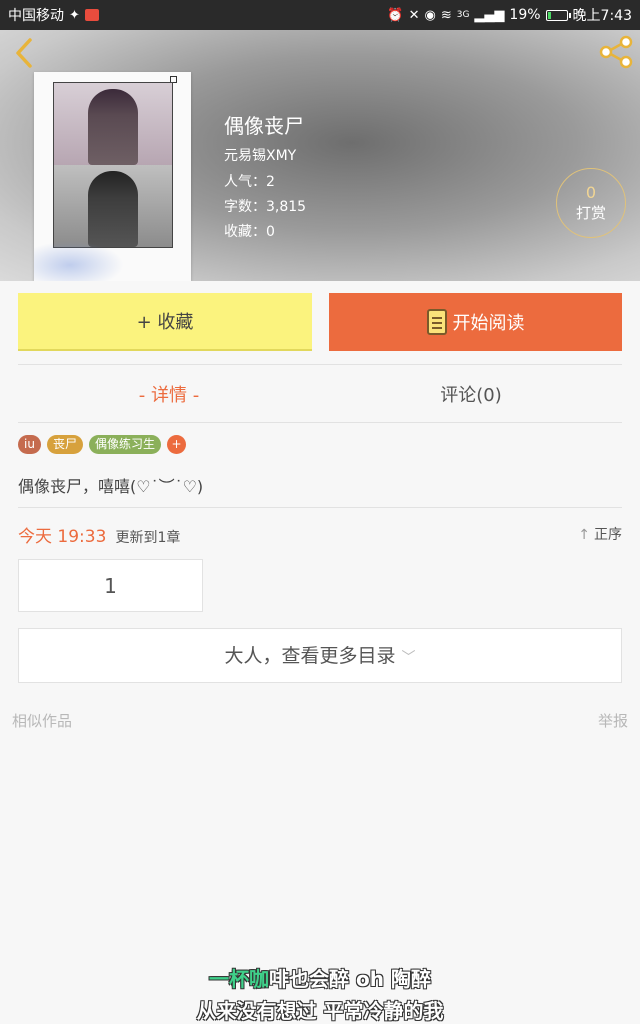 The width and height of the screenshot is (640, 1024). I want to click on tab-comments: 评论(0), so click(471, 394).